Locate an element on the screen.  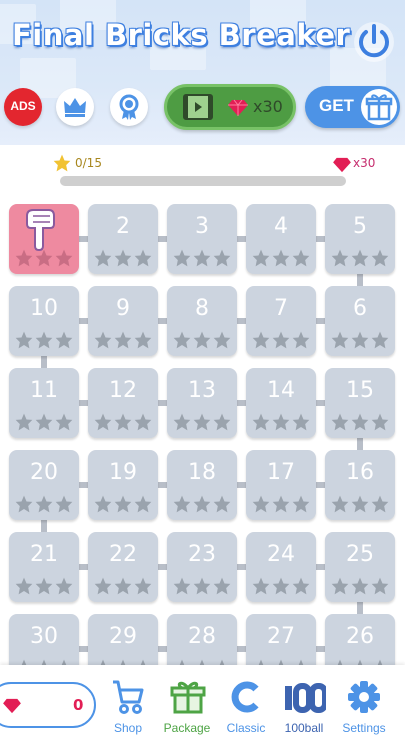
gem-wallet: 0 is located at coordinates (48, 705).